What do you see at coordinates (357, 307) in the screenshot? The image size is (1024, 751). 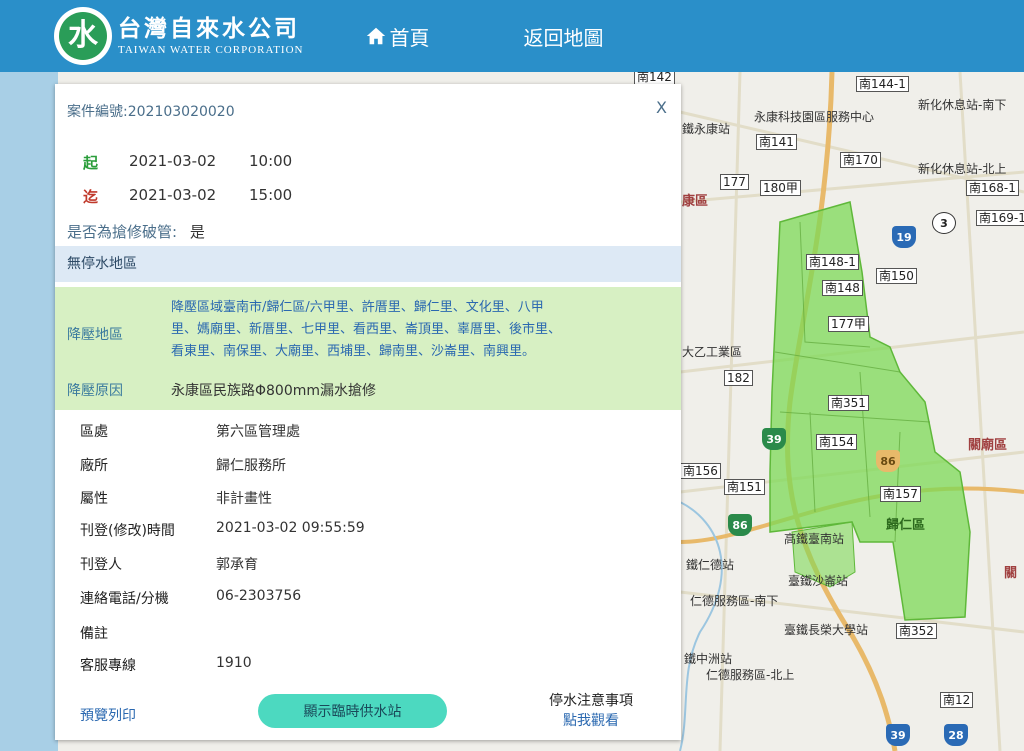 I see `pressure-area-line: 降壓區域臺南市/歸仁區/六甲里、許厝里、歸仁里、文化里、八甲` at bounding box center [357, 307].